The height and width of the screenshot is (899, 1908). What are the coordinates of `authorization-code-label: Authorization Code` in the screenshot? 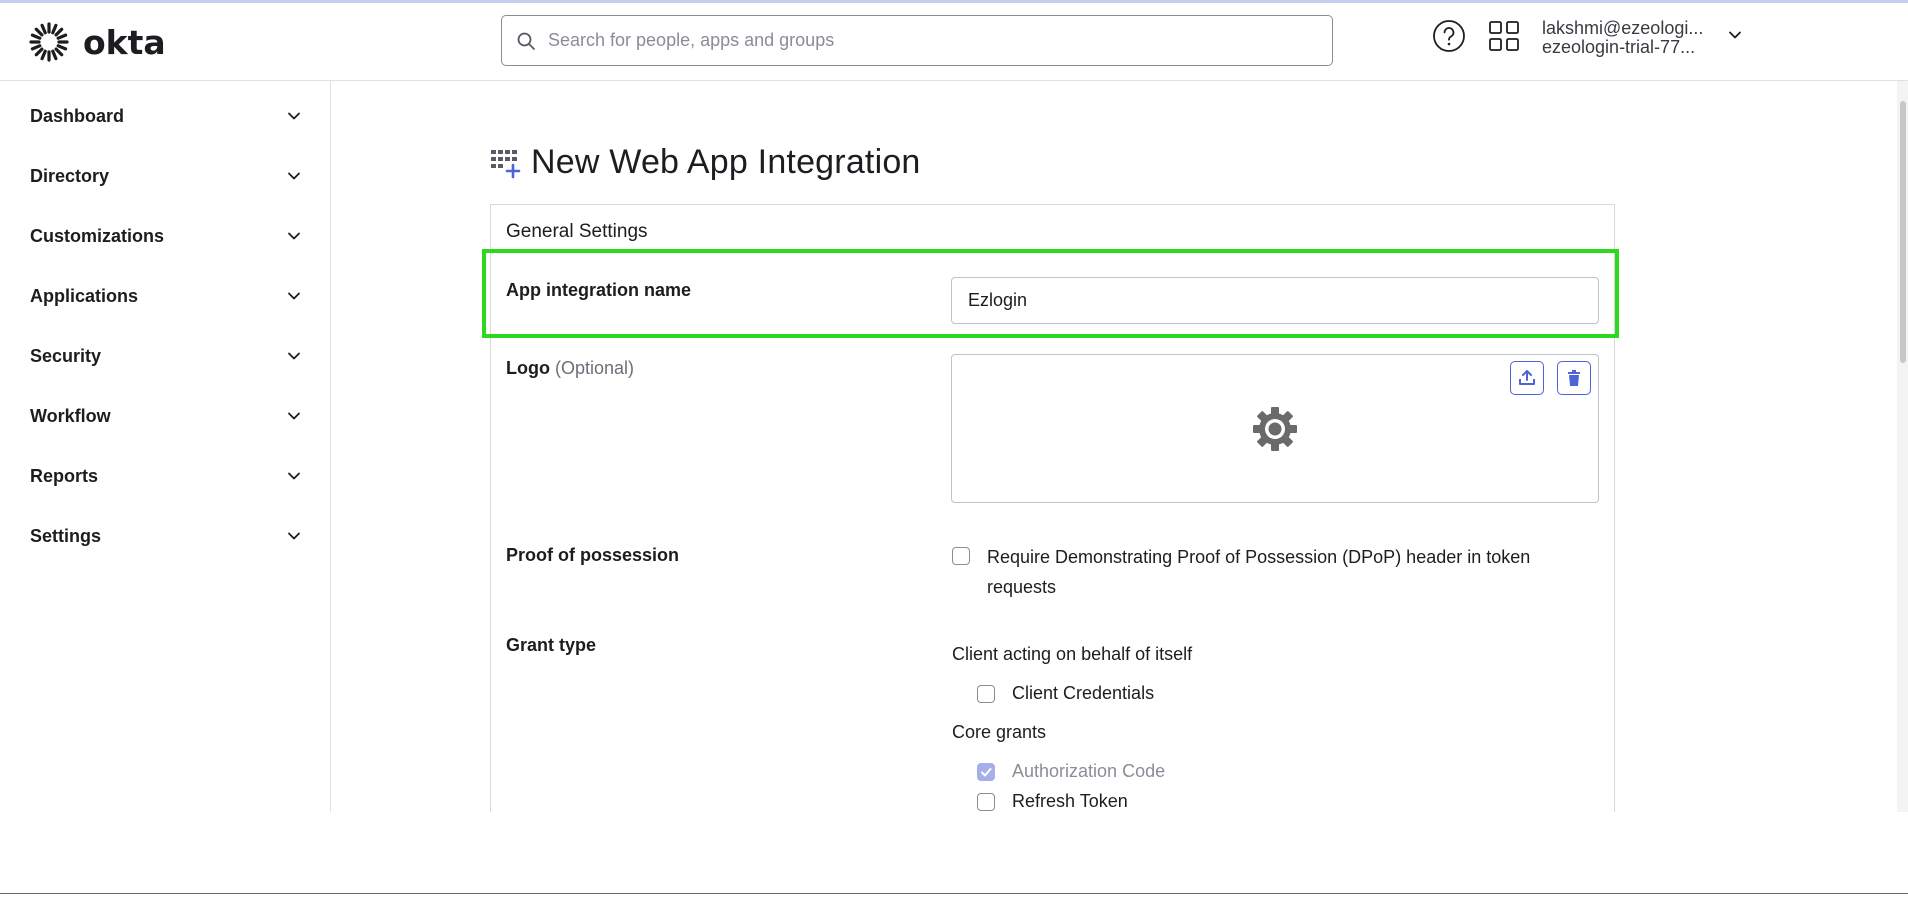 It's located at (1089, 771).